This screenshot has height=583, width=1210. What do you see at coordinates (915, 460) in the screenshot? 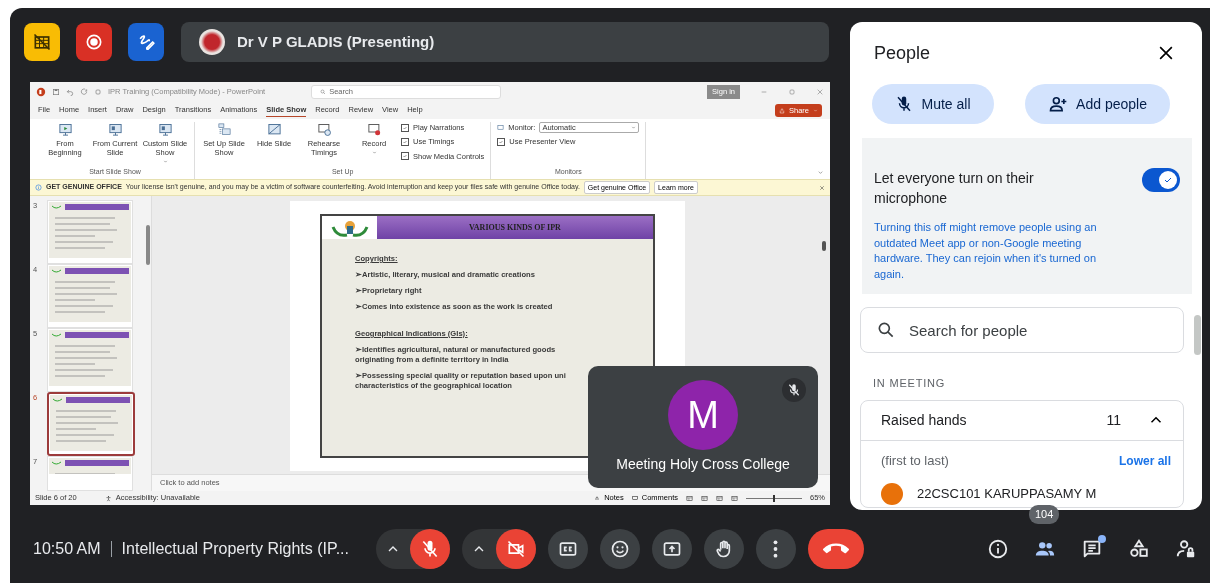
I see `order-label: (first to last)` at bounding box center [915, 460].